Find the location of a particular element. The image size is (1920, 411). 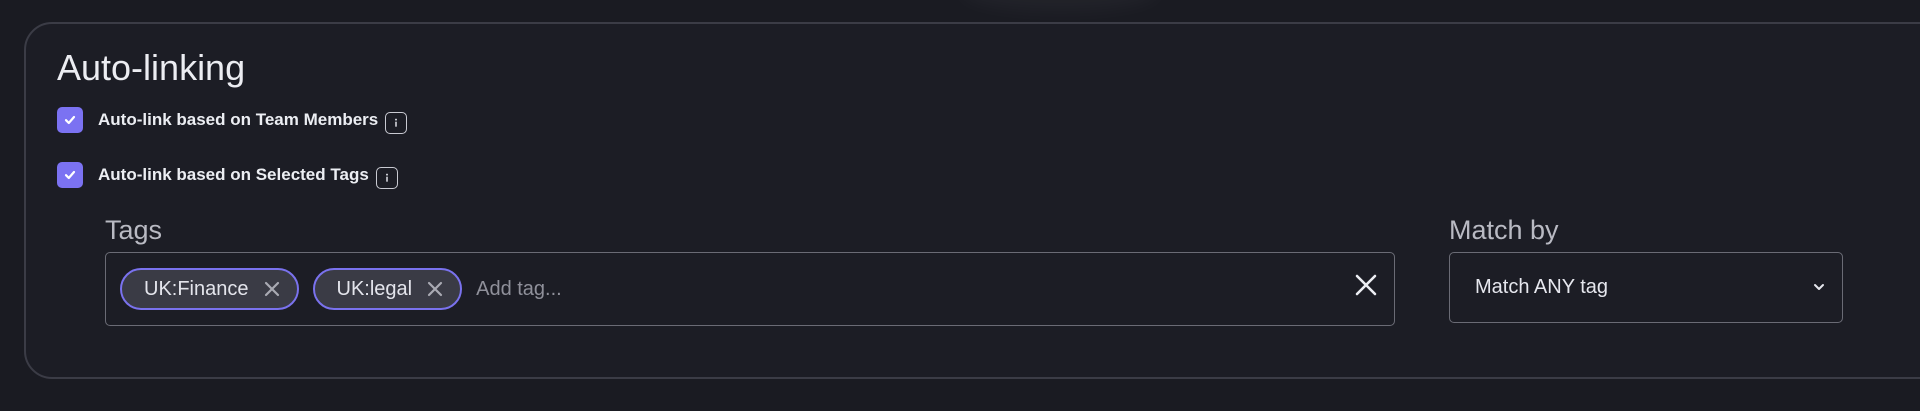

tag-chip-label: UK:legal is located at coordinates (374, 288).